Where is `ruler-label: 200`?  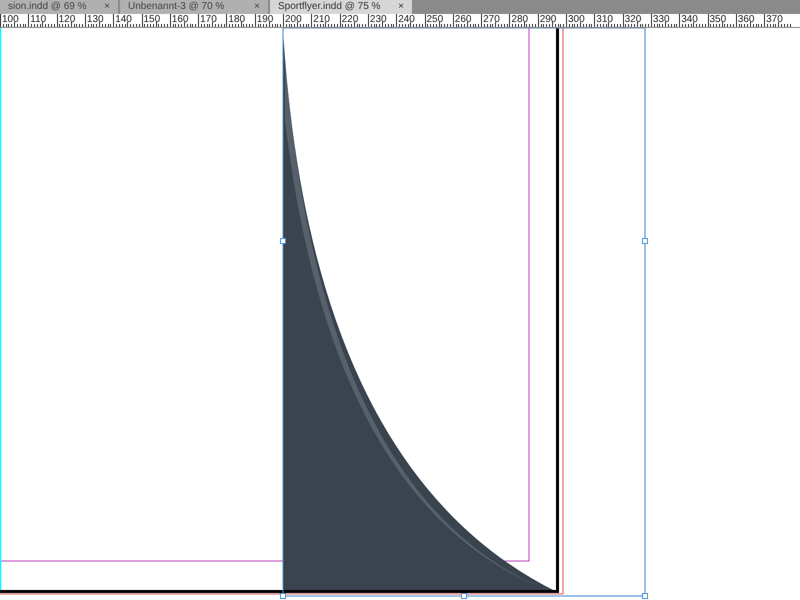 ruler-label: 200 is located at coordinates (293, 19).